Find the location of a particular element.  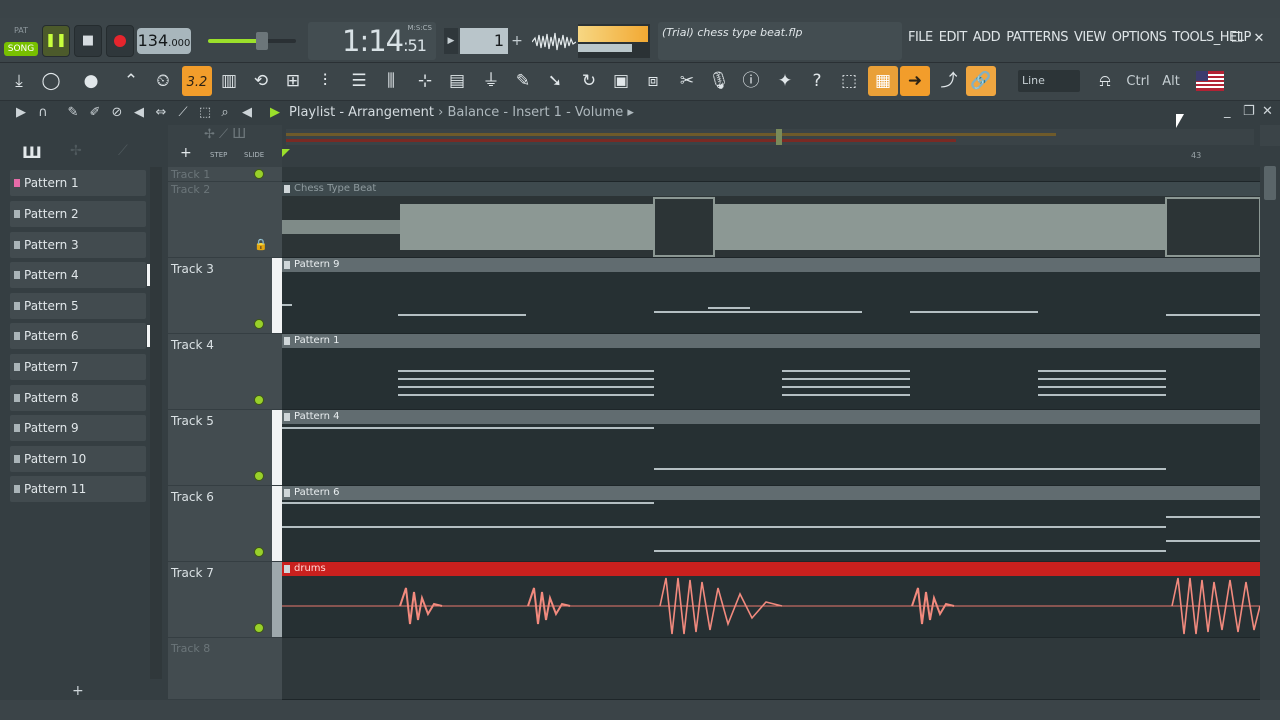

pat-song-toggle: PAT SONG is located at coordinates (21, 39).